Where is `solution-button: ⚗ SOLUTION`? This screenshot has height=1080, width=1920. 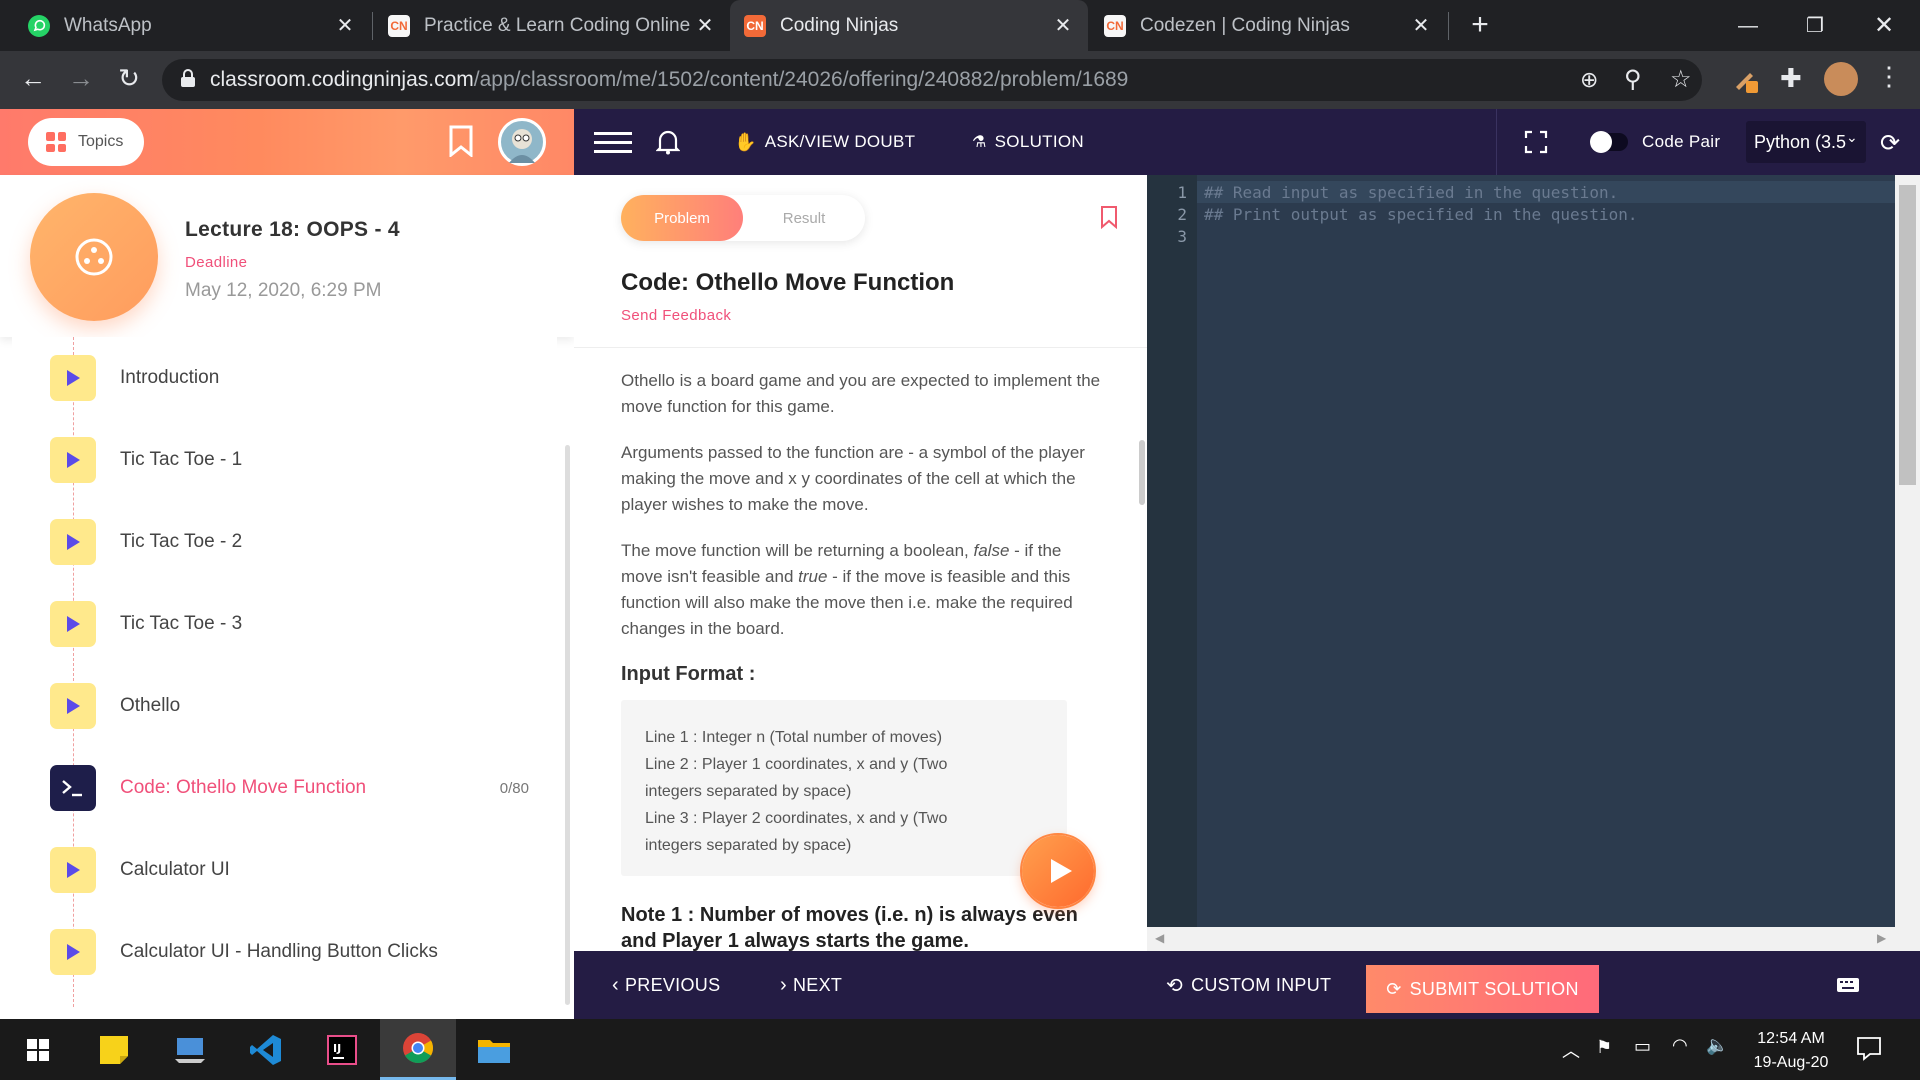 solution-button: ⚗ SOLUTION is located at coordinates (1028, 142).